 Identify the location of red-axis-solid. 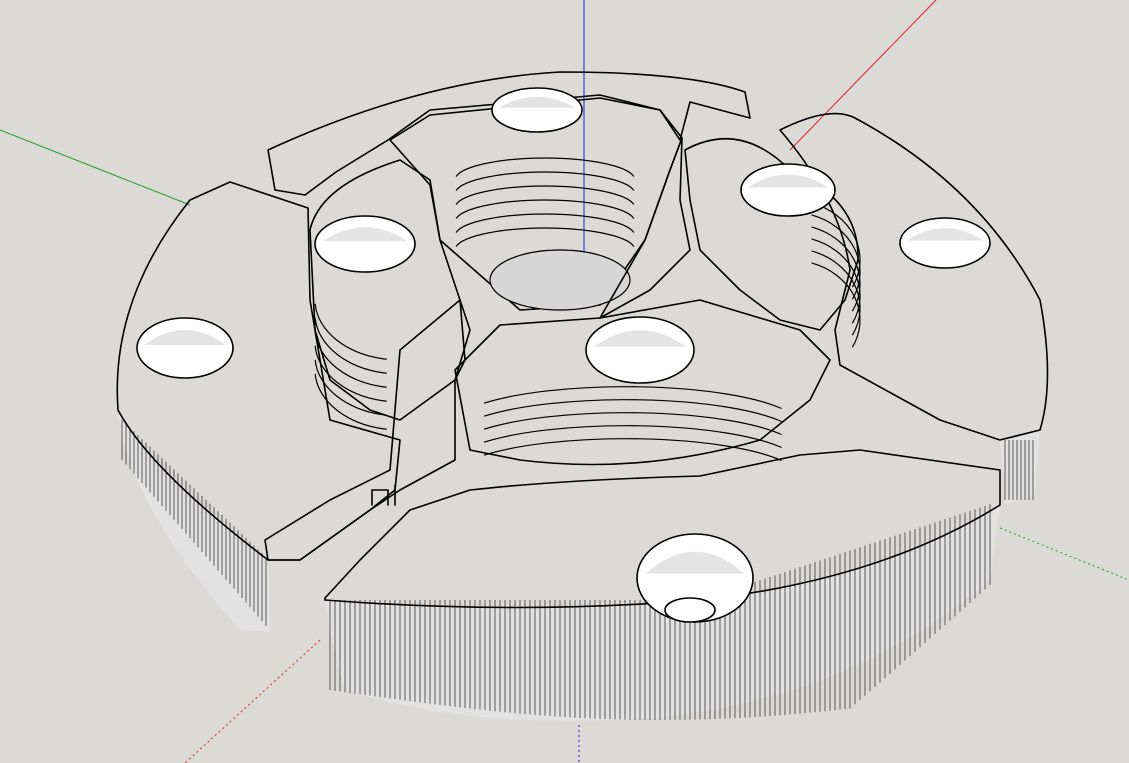
(863, 75).